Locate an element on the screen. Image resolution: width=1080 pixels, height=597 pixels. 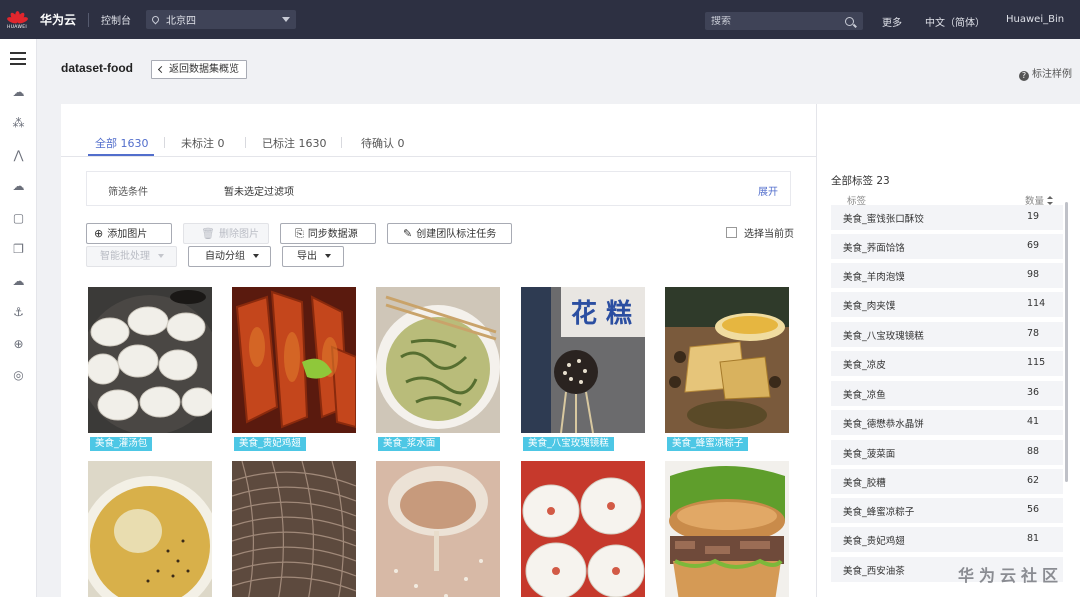
active-tab-indicator is located at coordinates (121, 155).